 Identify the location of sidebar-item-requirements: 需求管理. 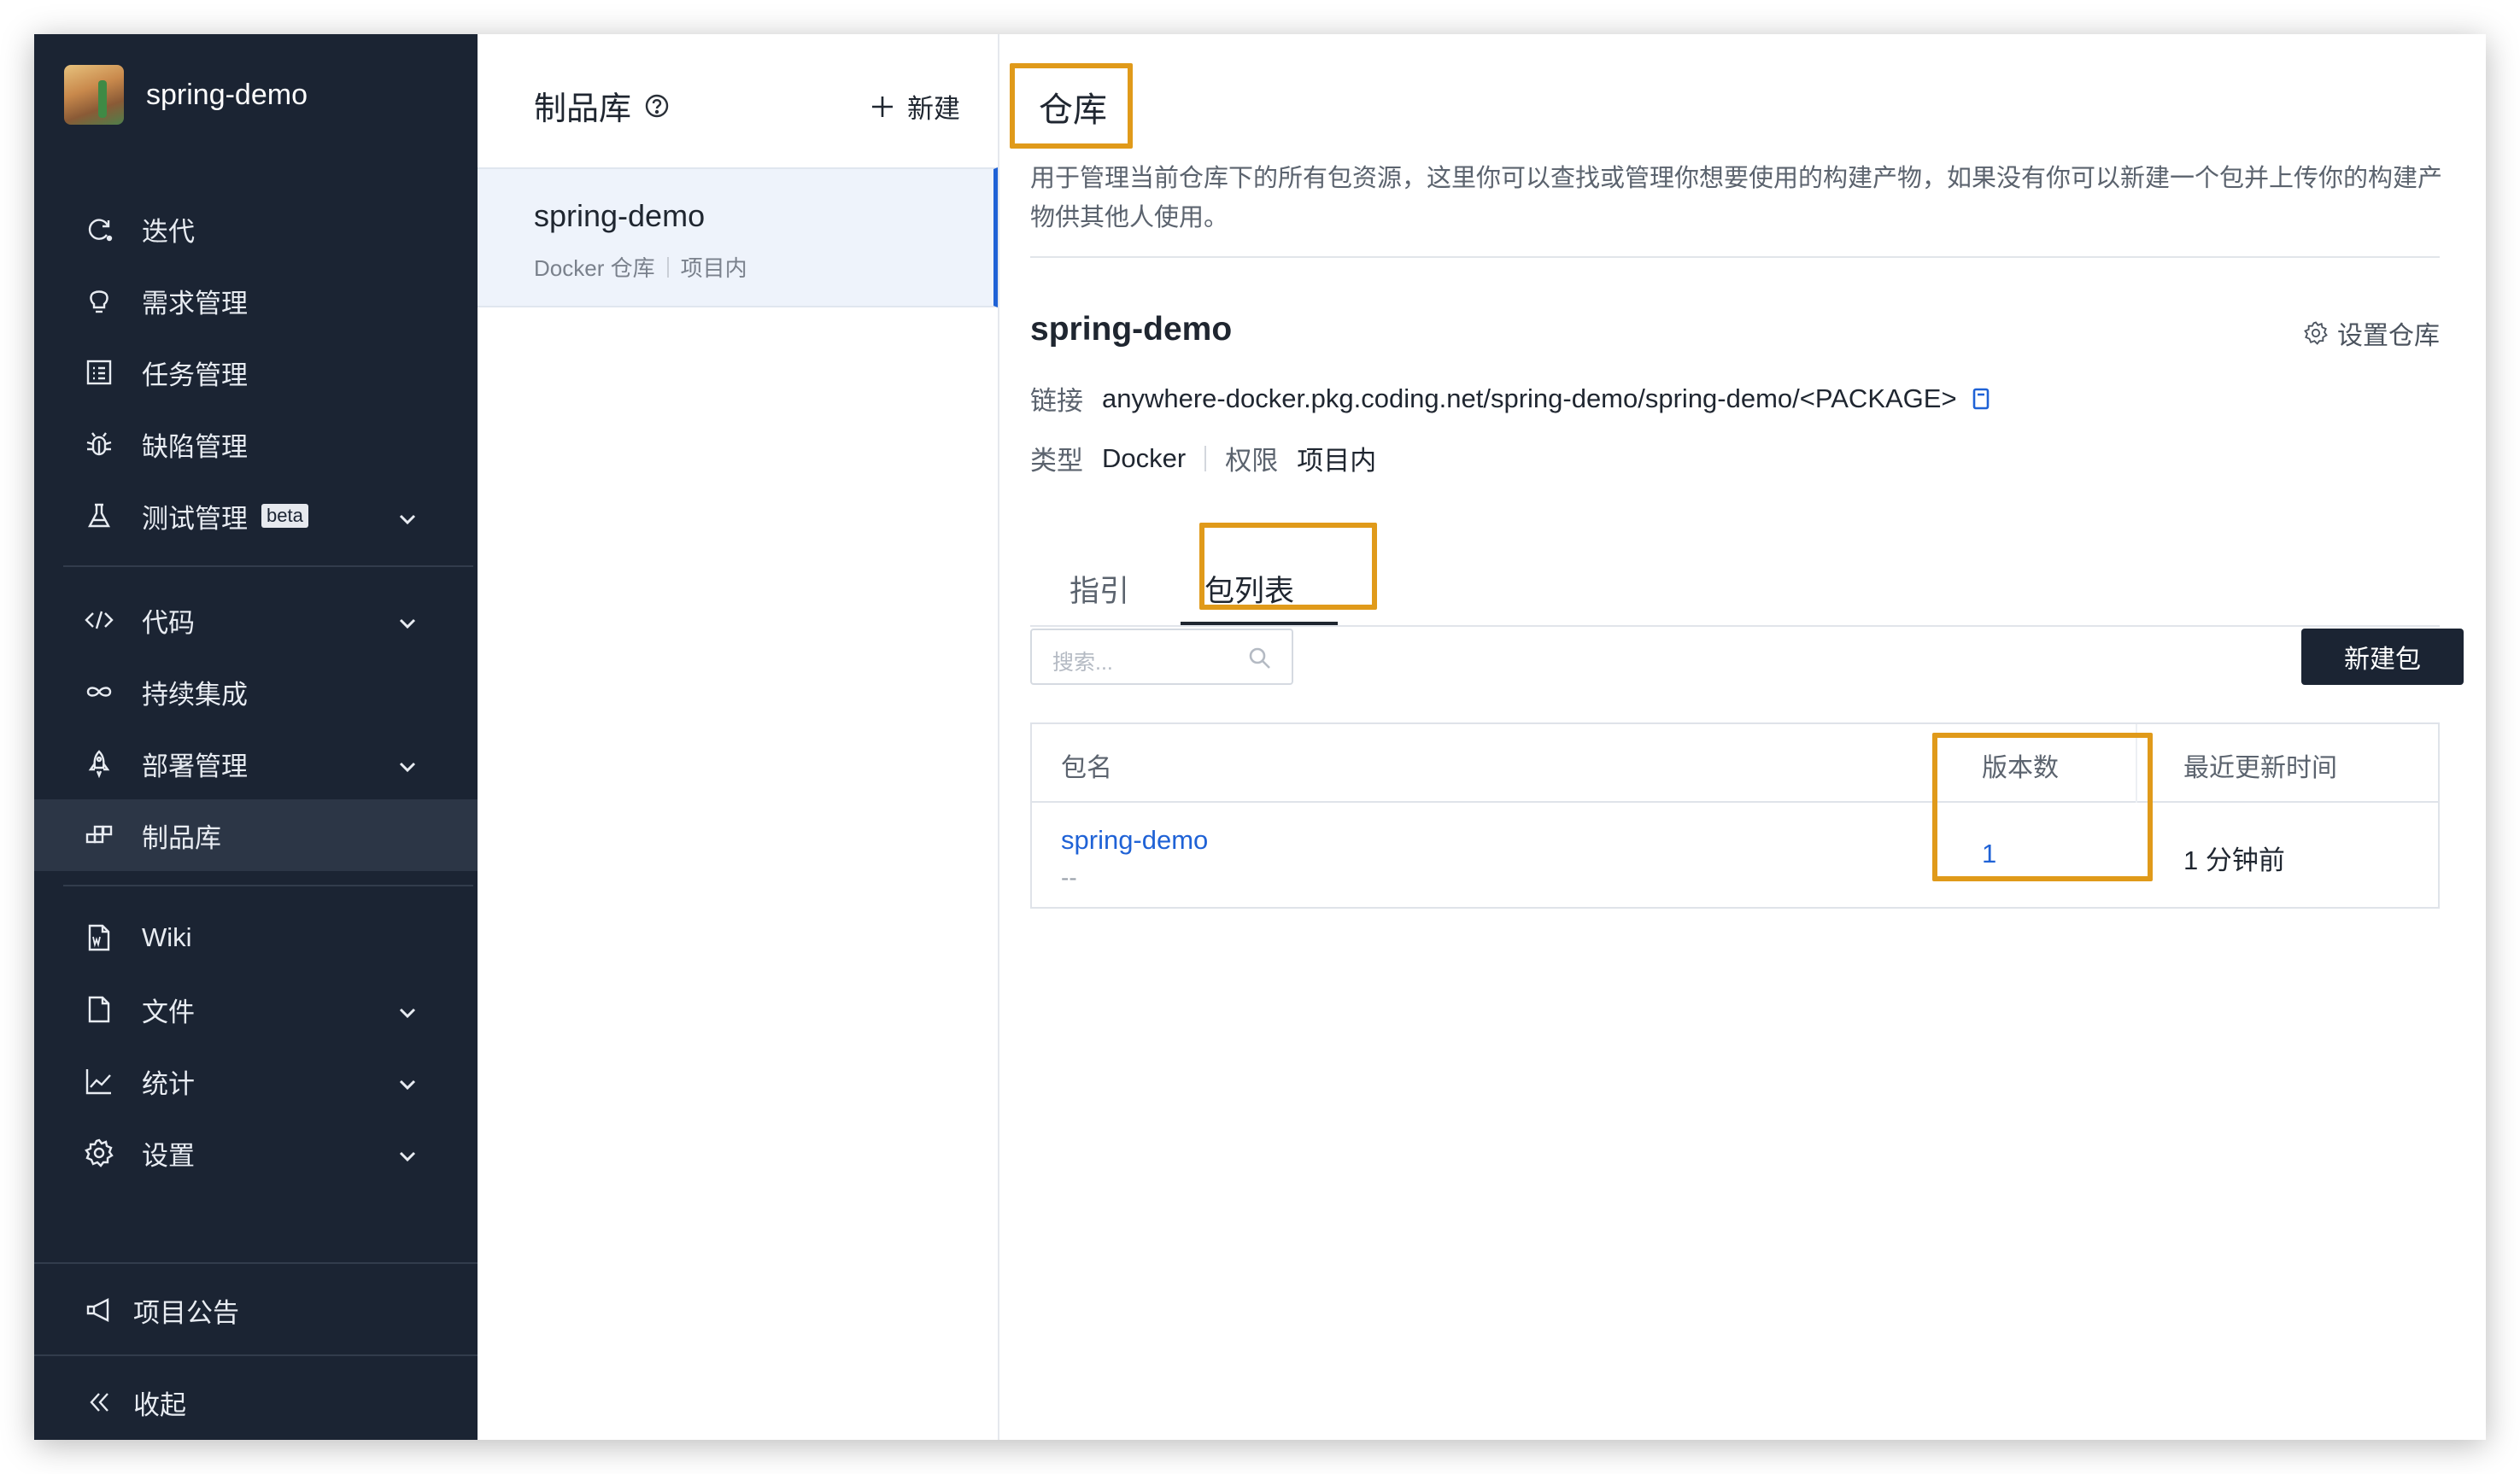
(256, 300).